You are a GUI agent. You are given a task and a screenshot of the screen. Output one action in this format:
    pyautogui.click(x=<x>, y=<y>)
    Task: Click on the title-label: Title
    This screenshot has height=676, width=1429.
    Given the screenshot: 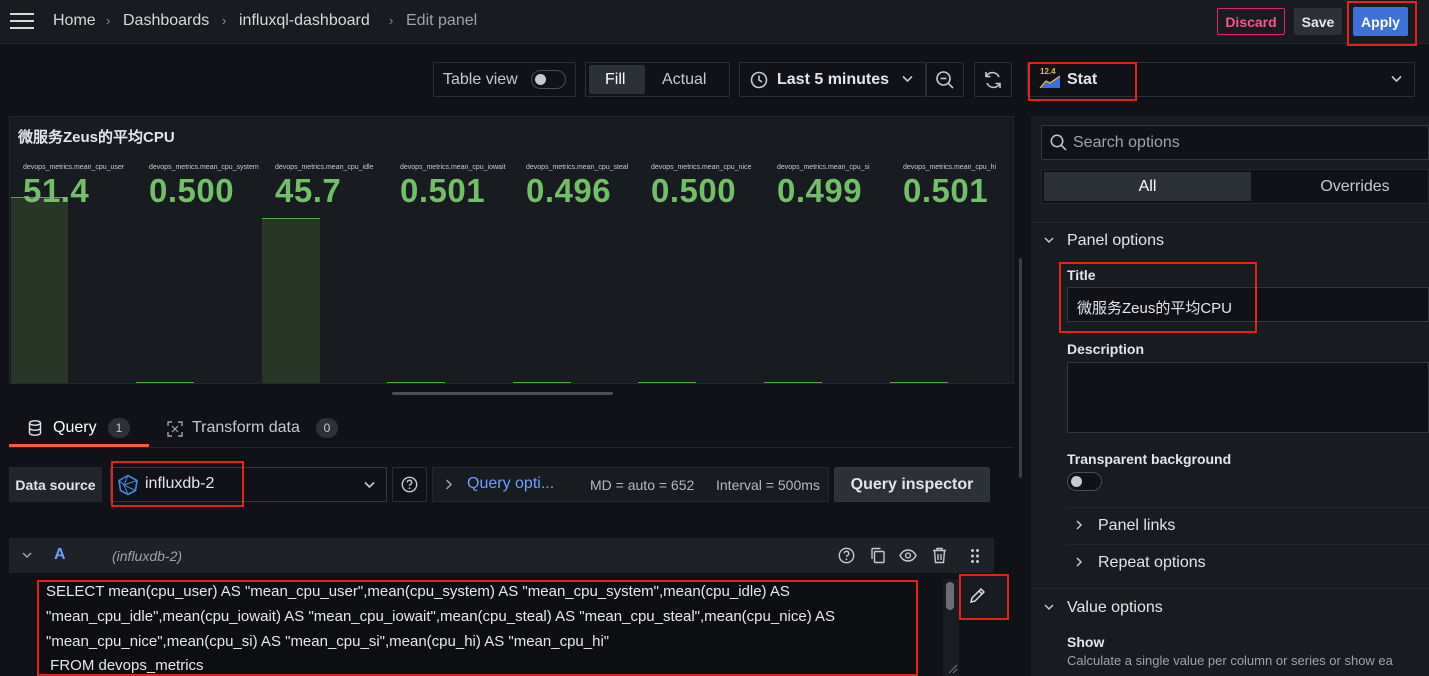 What is the action you would take?
    pyautogui.click(x=1081, y=275)
    